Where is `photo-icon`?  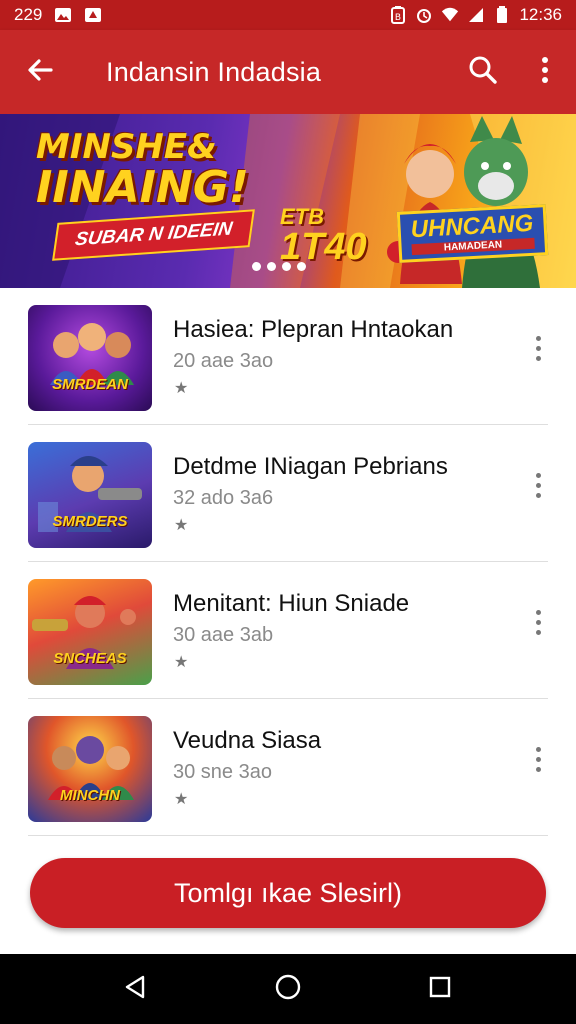
photo-icon is located at coordinates (63, 15).